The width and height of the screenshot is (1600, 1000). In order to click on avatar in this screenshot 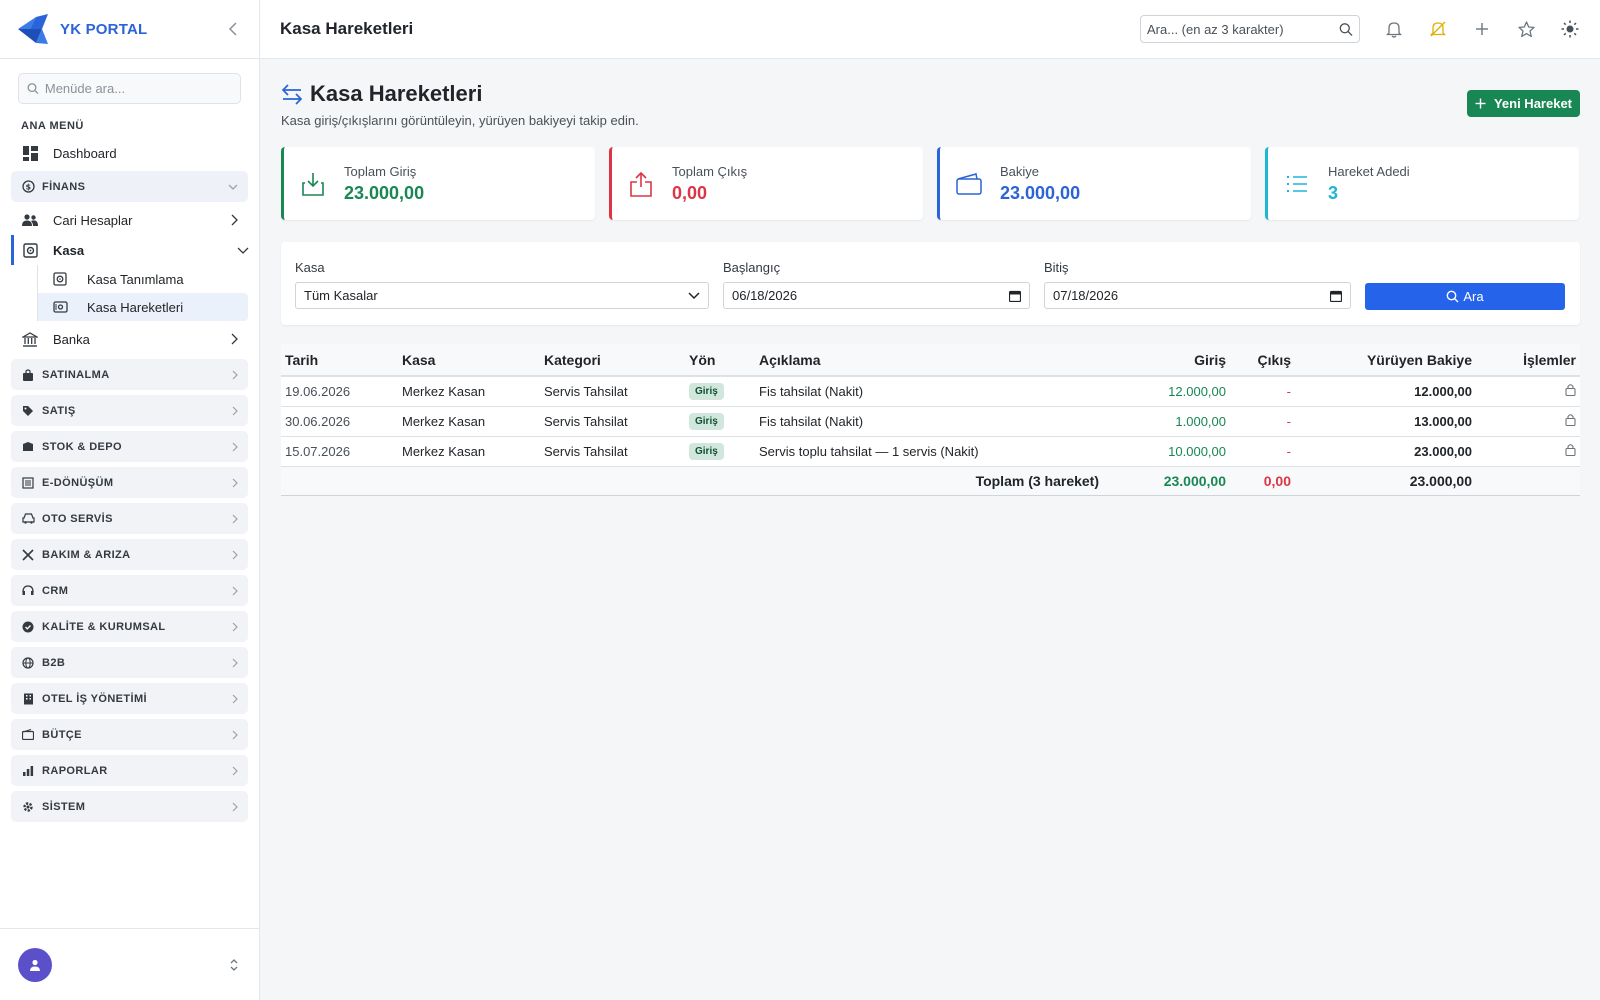, I will do `click(35, 964)`.